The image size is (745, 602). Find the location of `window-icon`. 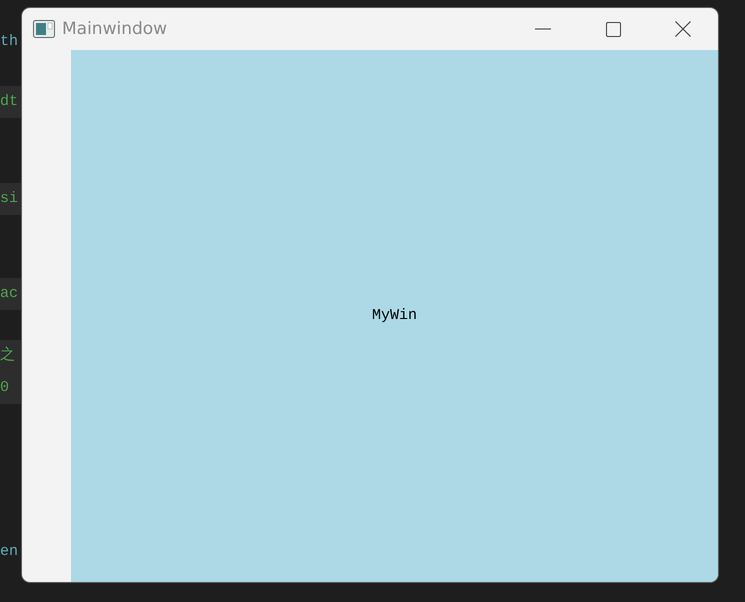

window-icon is located at coordinates (44, 29).